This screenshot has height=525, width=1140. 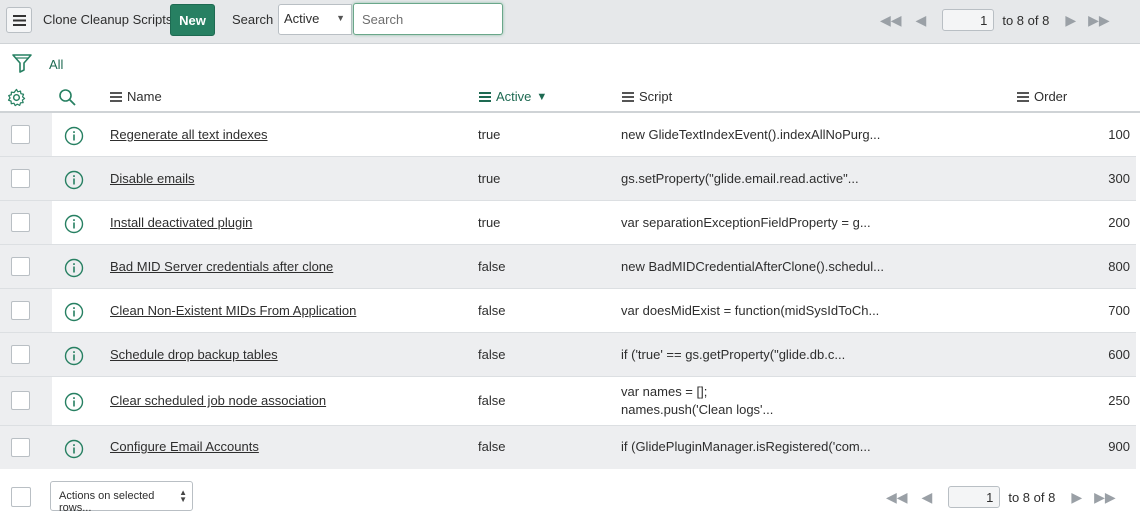 I want to click on search-input, so click(x=428, y=19).